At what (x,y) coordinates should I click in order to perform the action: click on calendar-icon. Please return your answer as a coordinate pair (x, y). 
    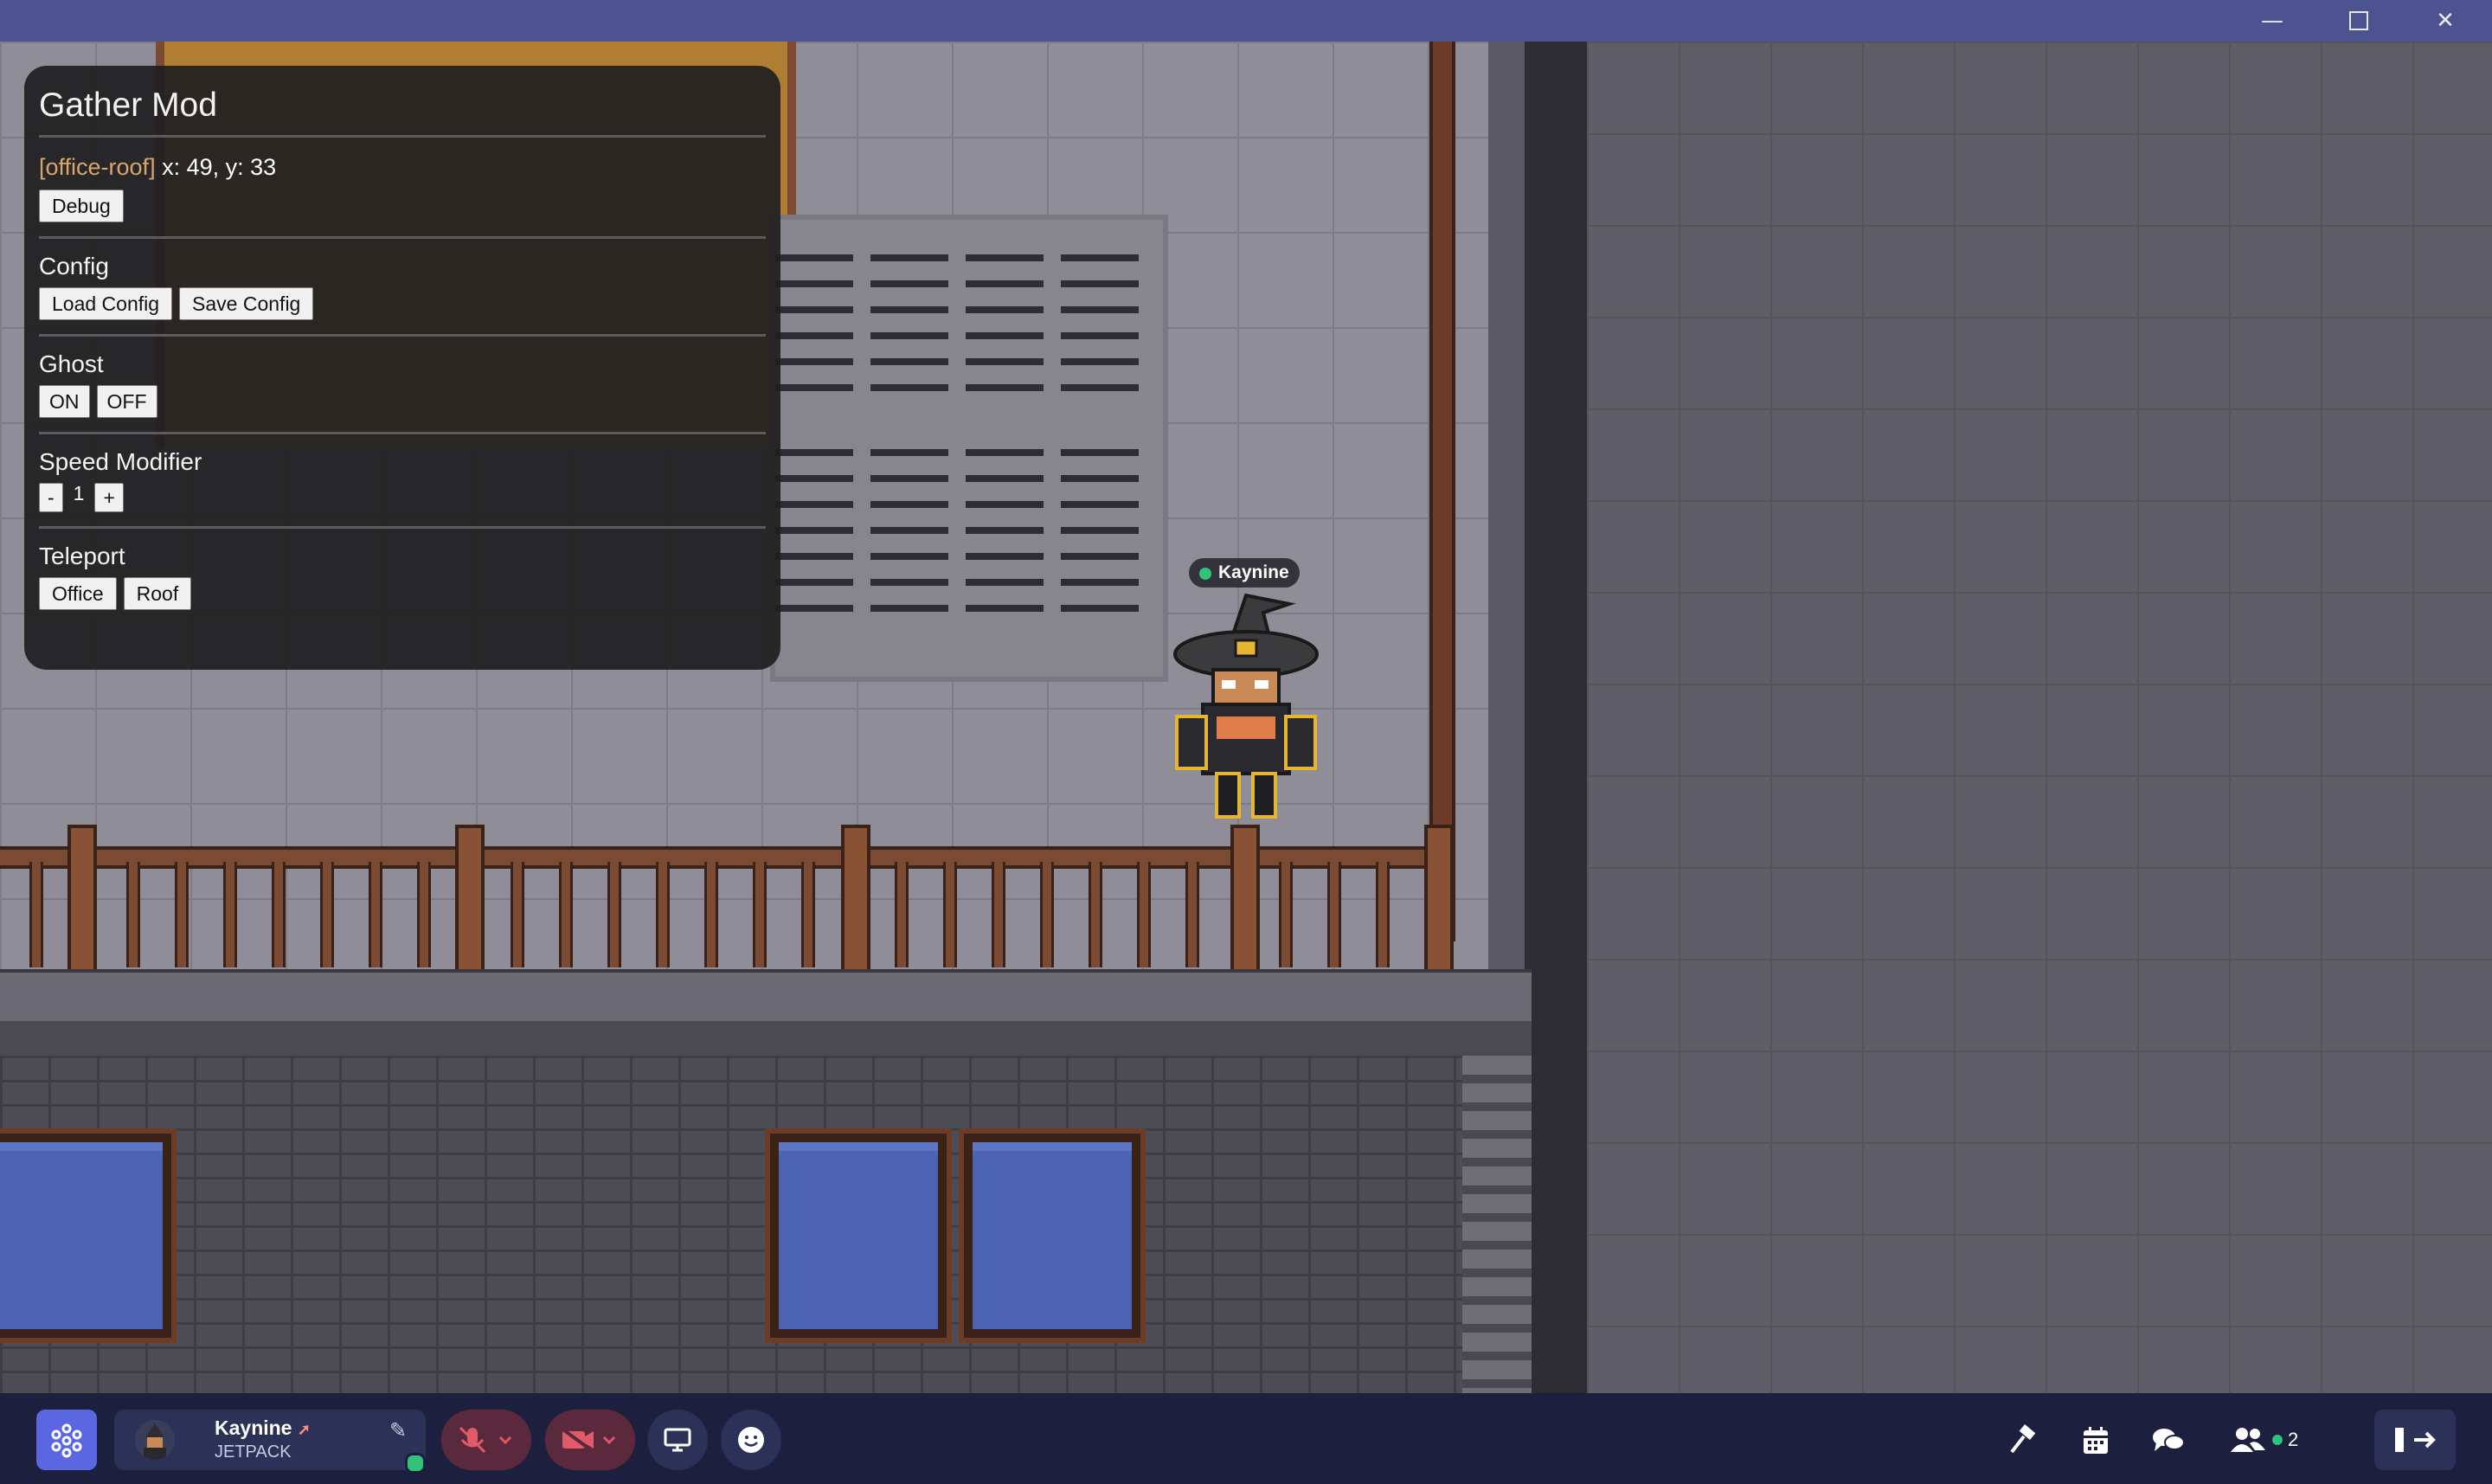
    Looking at the image, I should click on (2096, 1440).